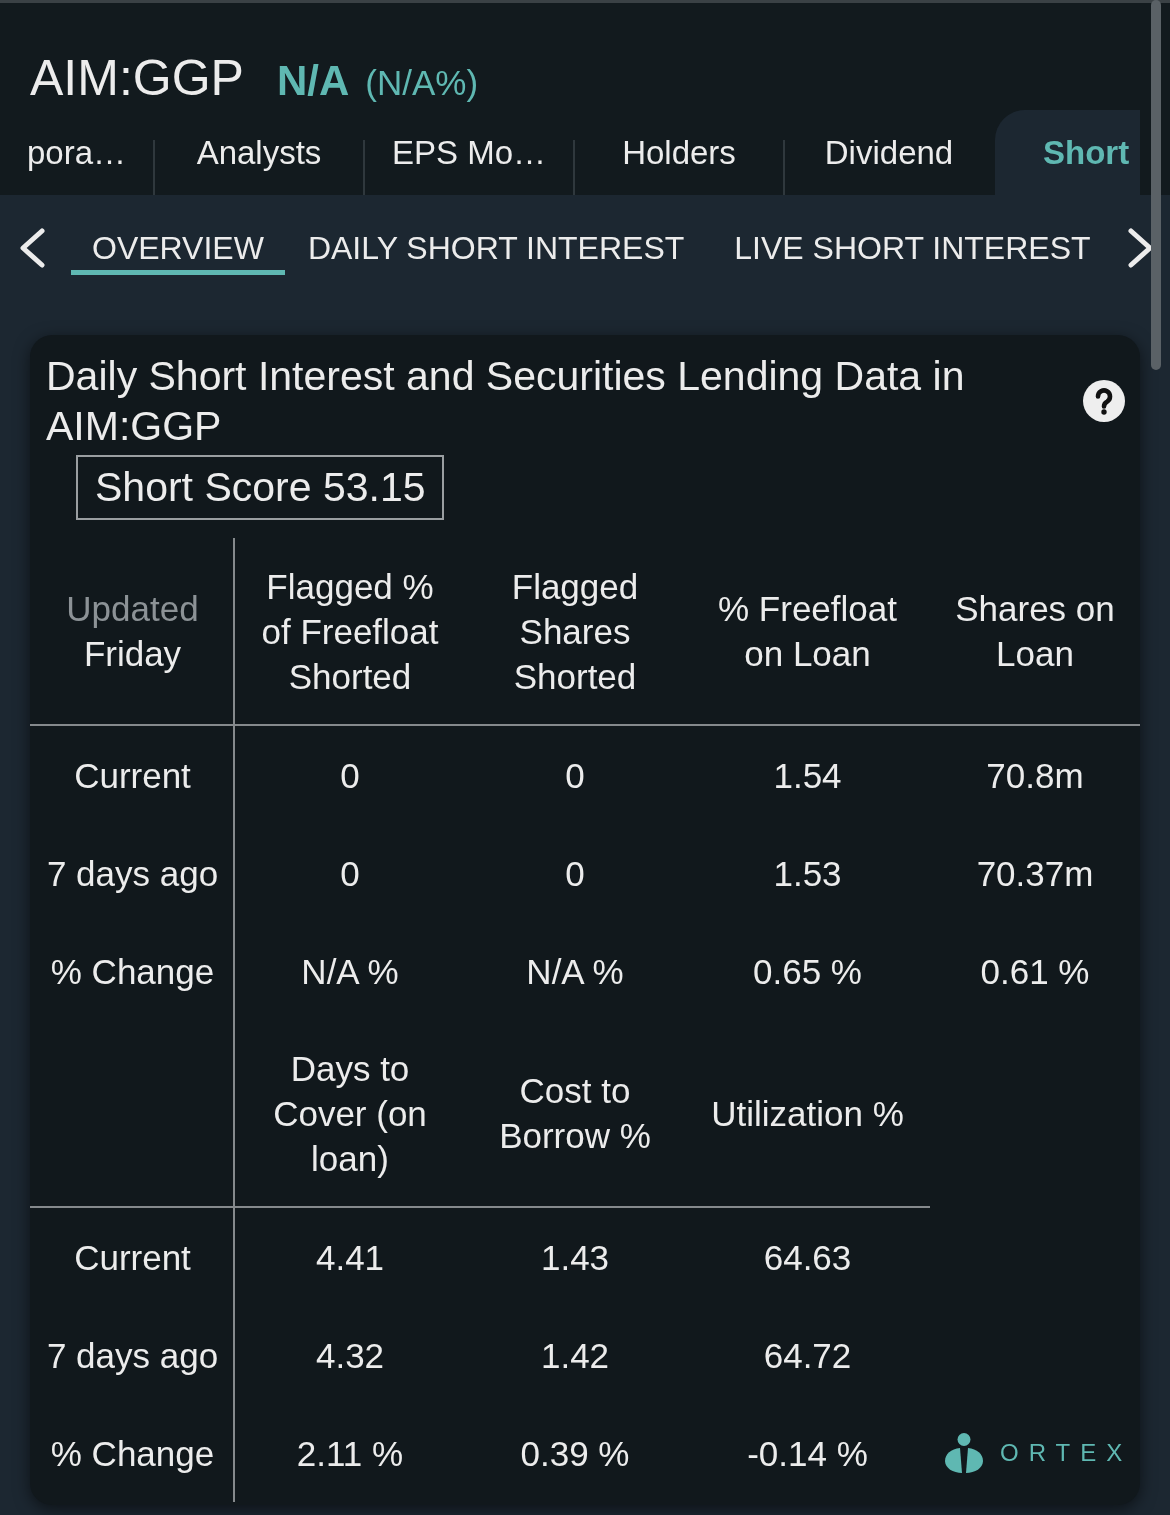  I want to click on cell-value: 1.42, so click(575, 1355).